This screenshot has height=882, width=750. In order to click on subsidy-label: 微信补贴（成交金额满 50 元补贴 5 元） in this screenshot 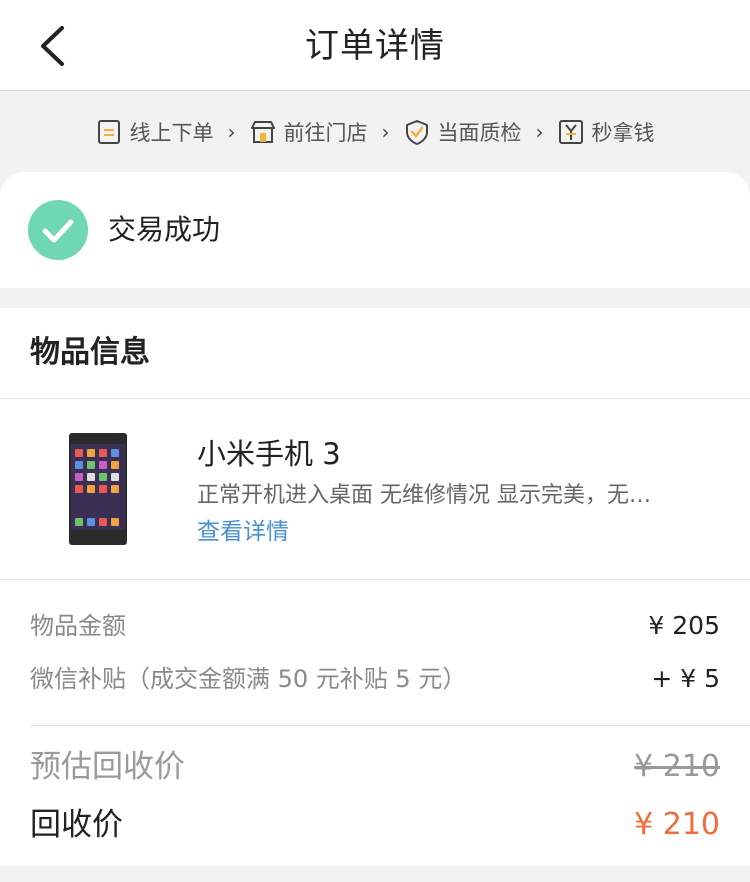, I will do `click(248, 679)`.